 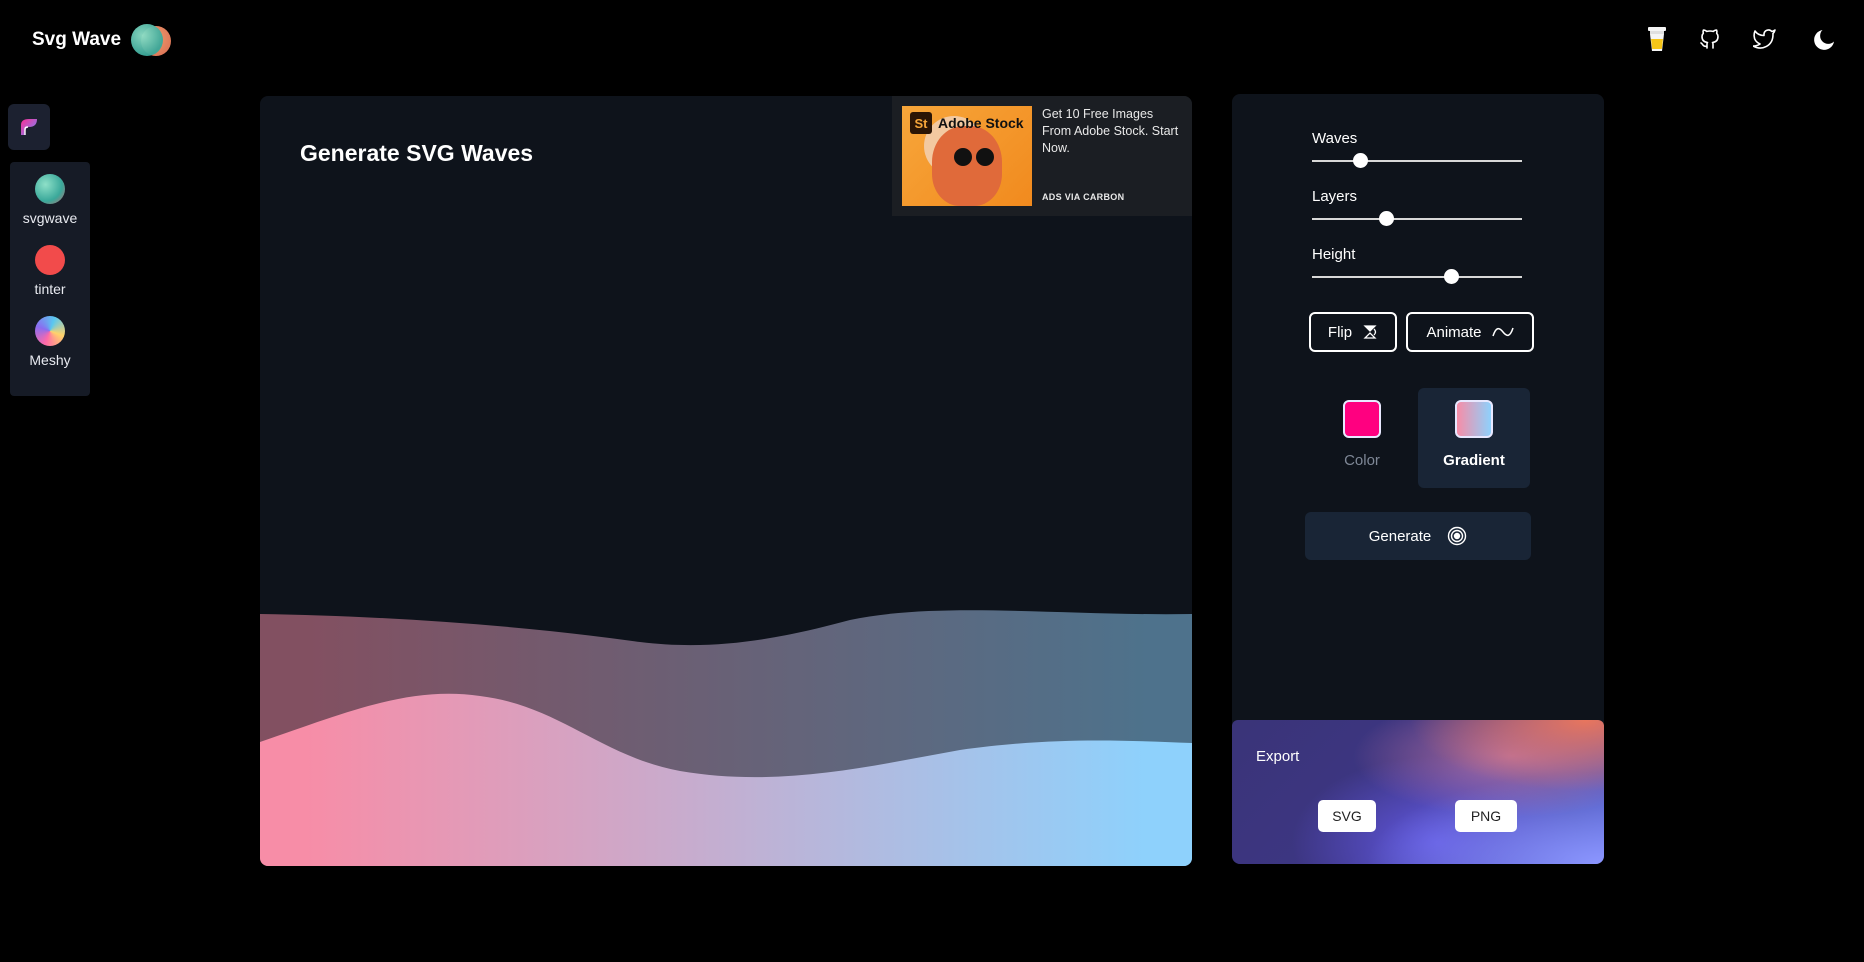 What do you see at coordinates (1710, 39) in the screenshot?
I see `github-icon` at bounding box center [1710, 39].